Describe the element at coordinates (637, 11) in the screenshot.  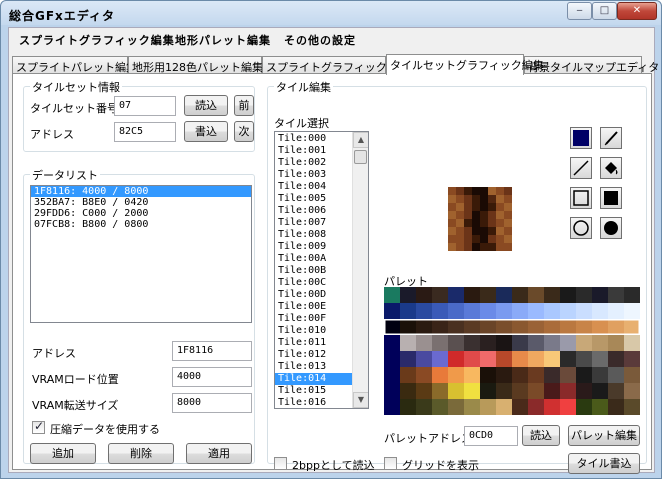
I see `close-button: ✕` at that location.